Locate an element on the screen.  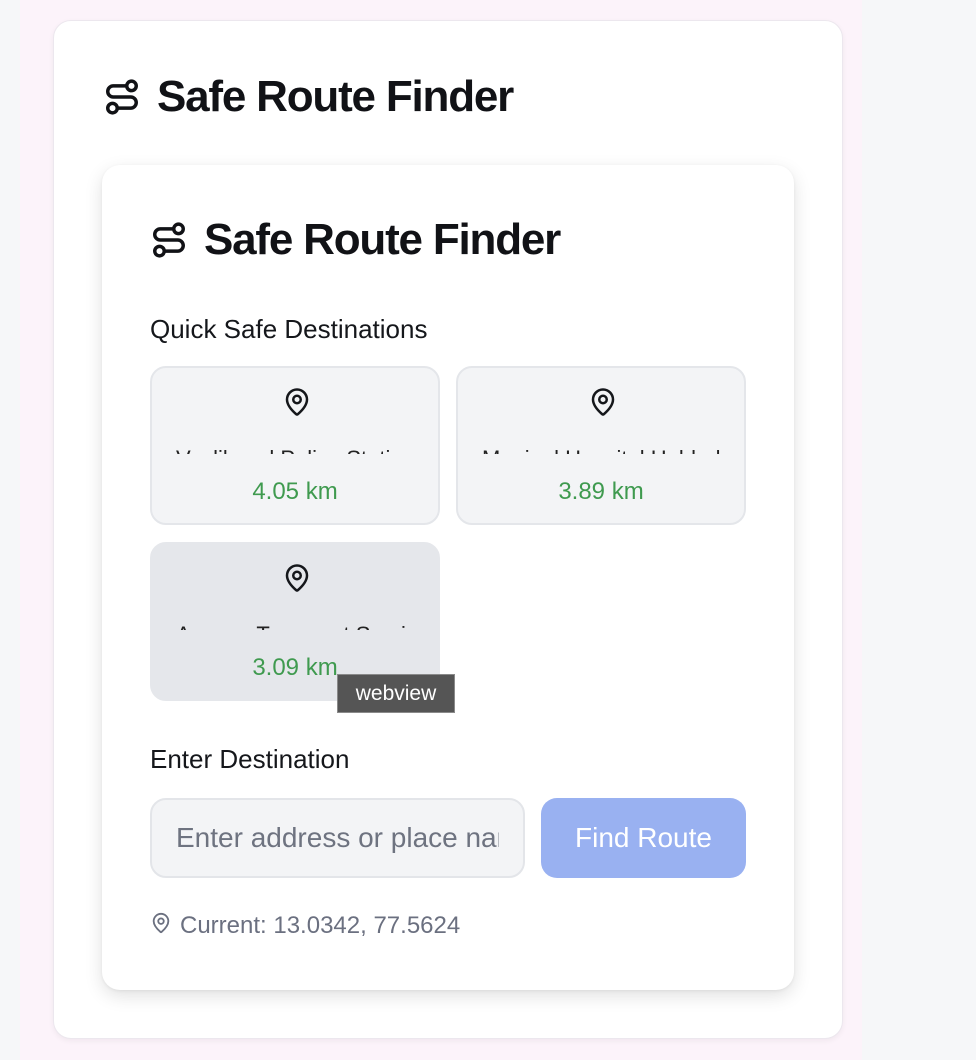
card-title: Safe Route Finder is located at coordinates (382, 239).